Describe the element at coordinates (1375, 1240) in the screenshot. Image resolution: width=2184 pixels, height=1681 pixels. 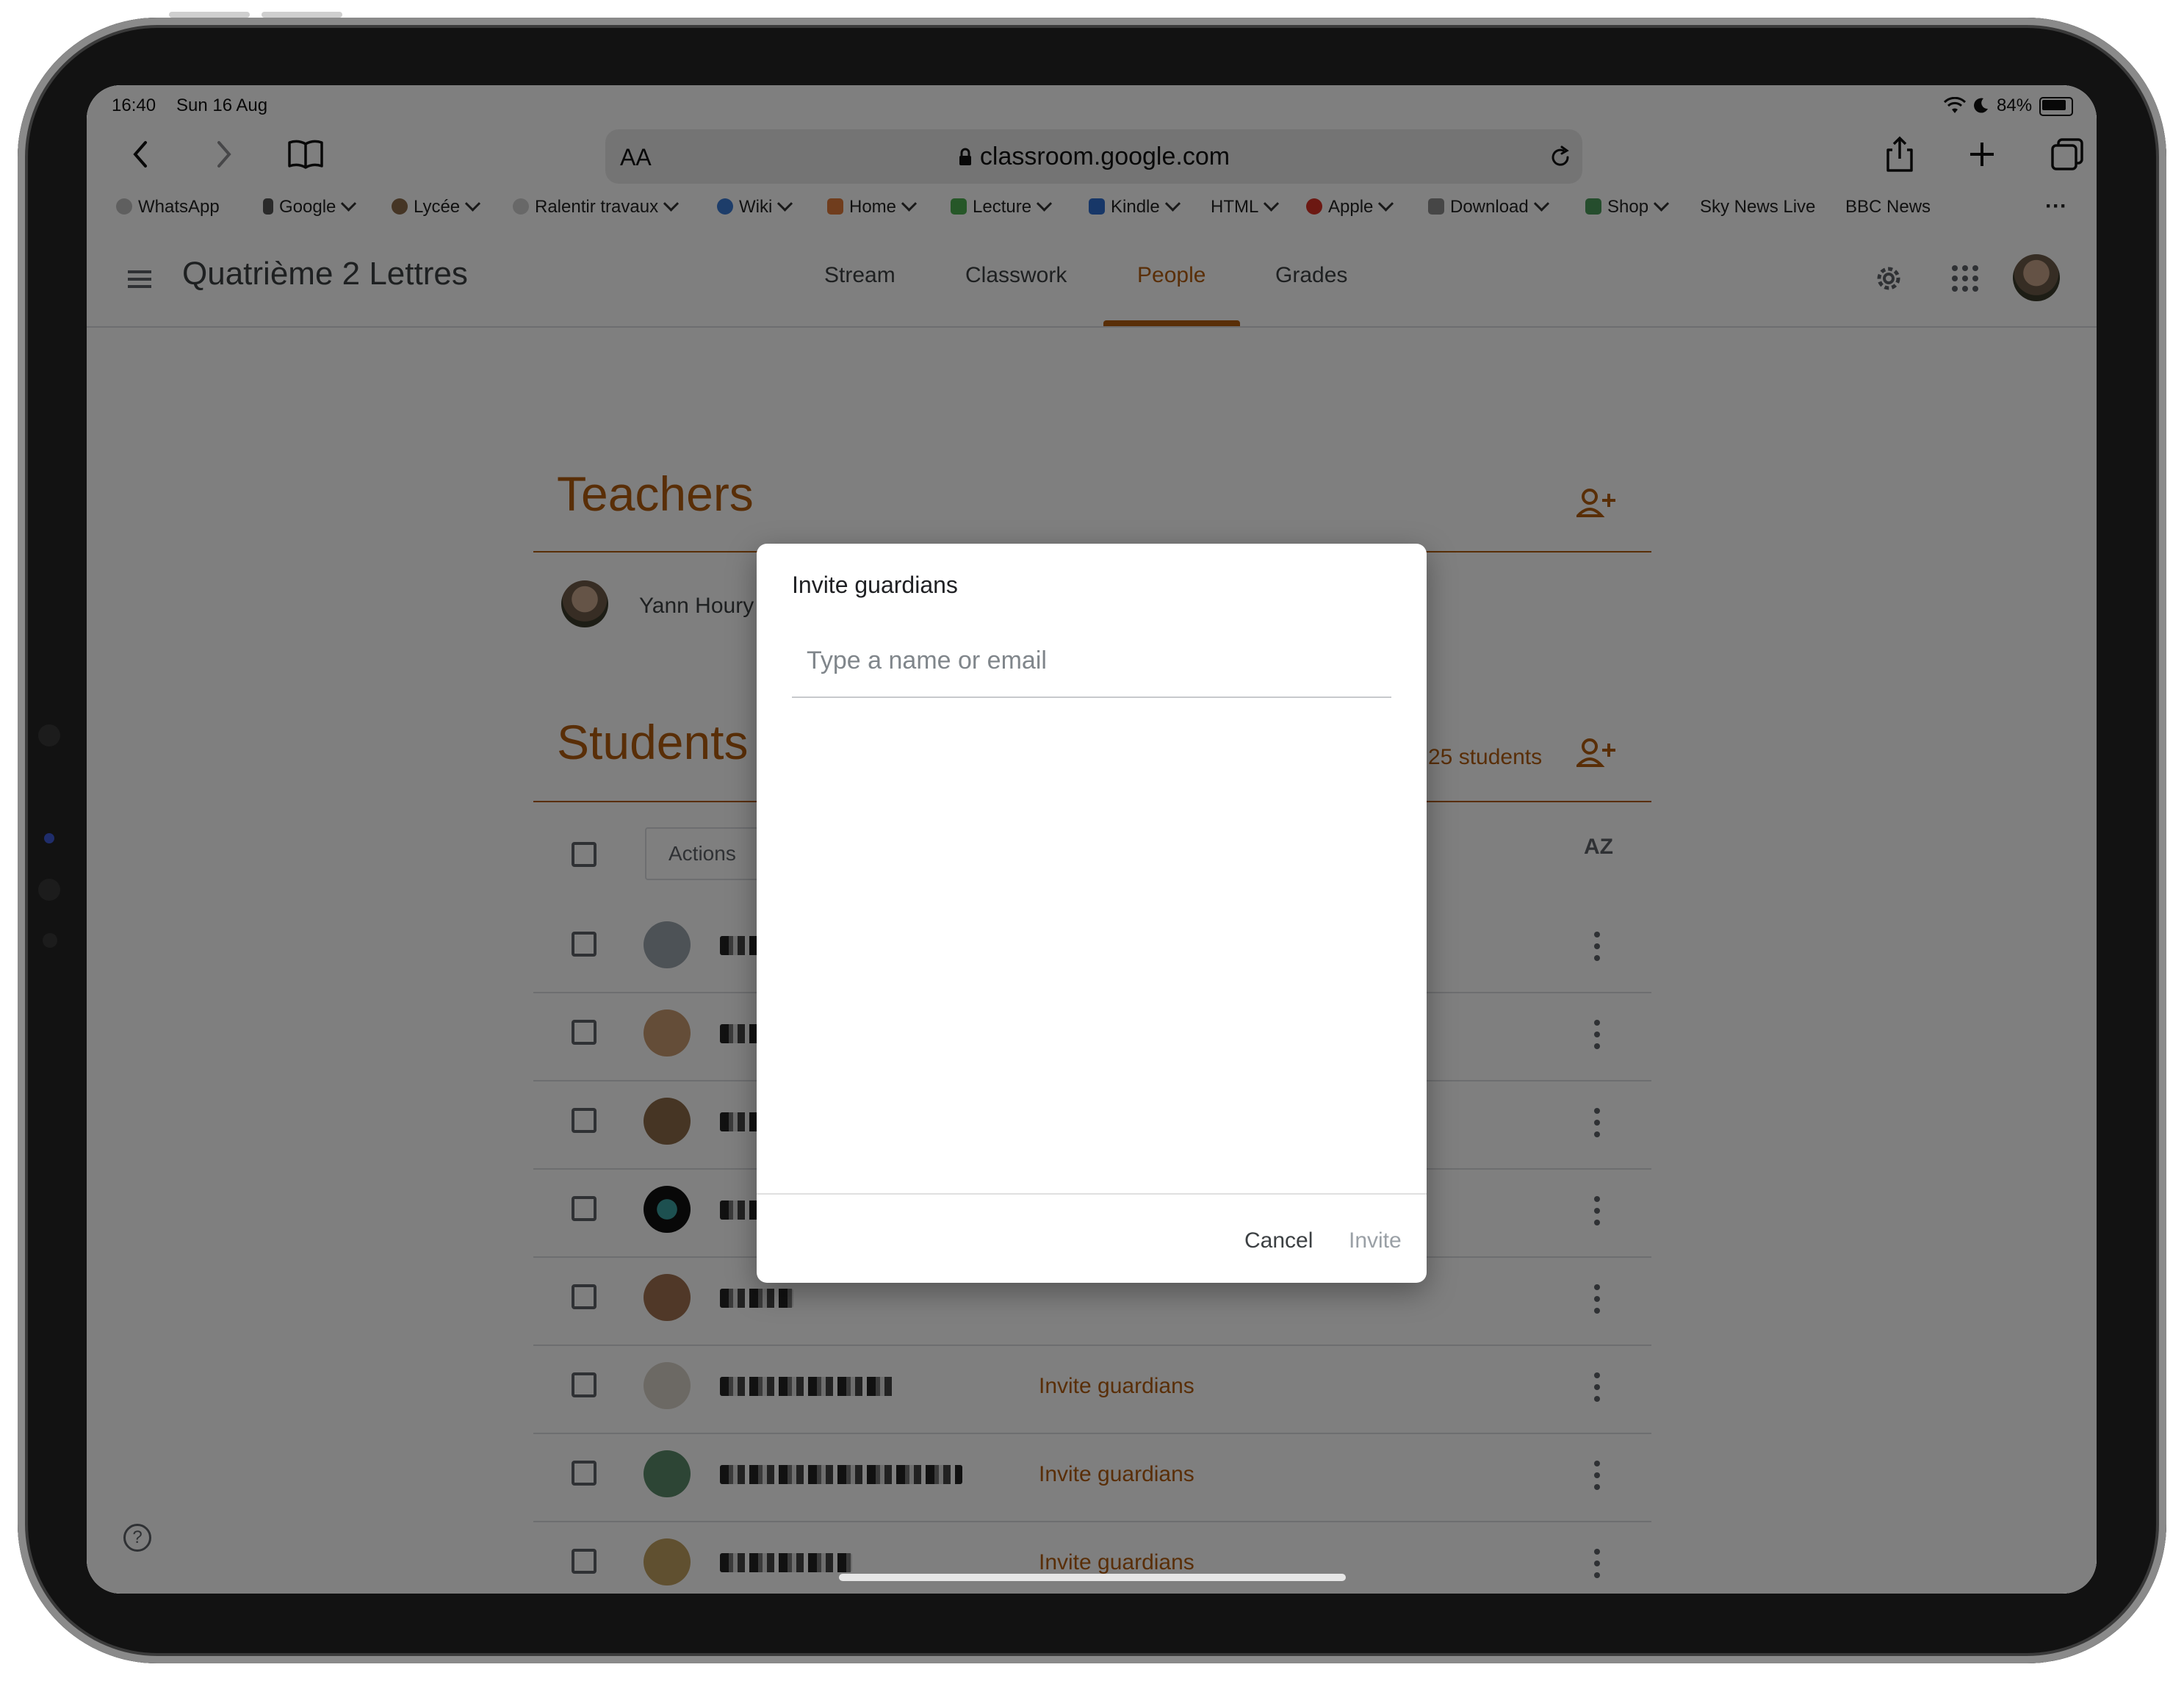
I see `invite-button: Invite` at that location.